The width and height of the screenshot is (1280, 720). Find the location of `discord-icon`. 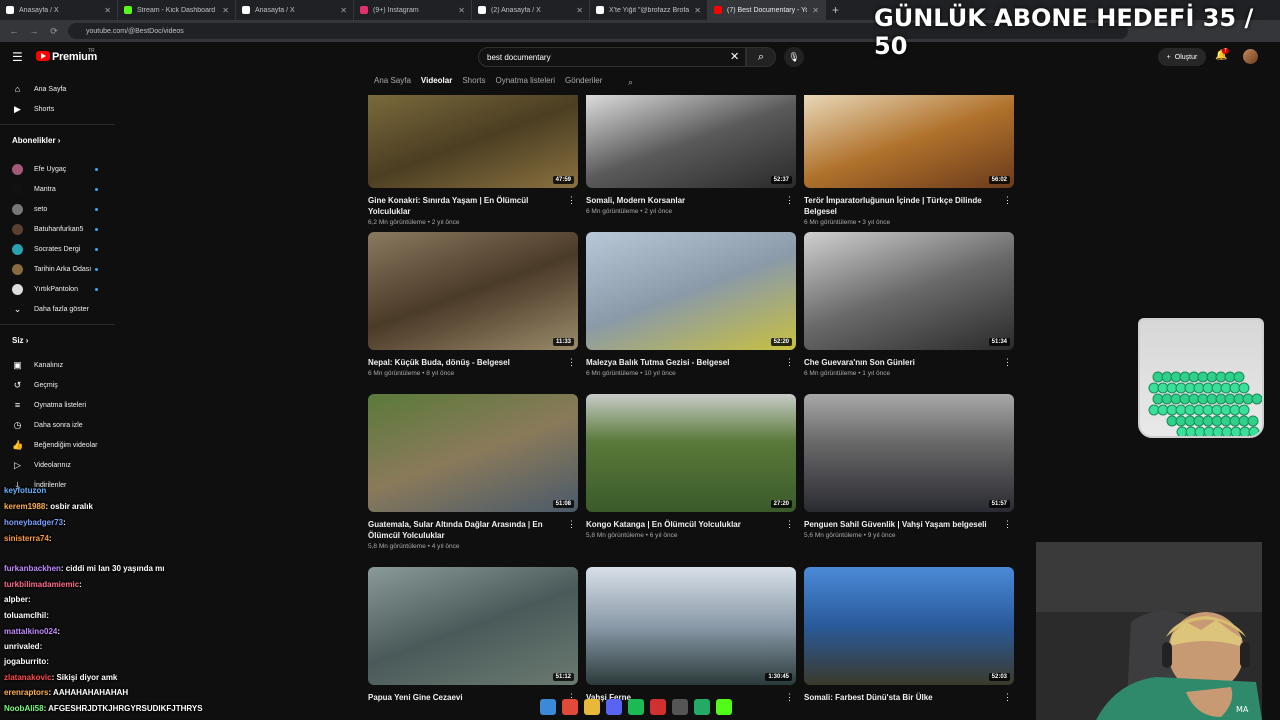

discord-icon is located at coordinates (614, 707).